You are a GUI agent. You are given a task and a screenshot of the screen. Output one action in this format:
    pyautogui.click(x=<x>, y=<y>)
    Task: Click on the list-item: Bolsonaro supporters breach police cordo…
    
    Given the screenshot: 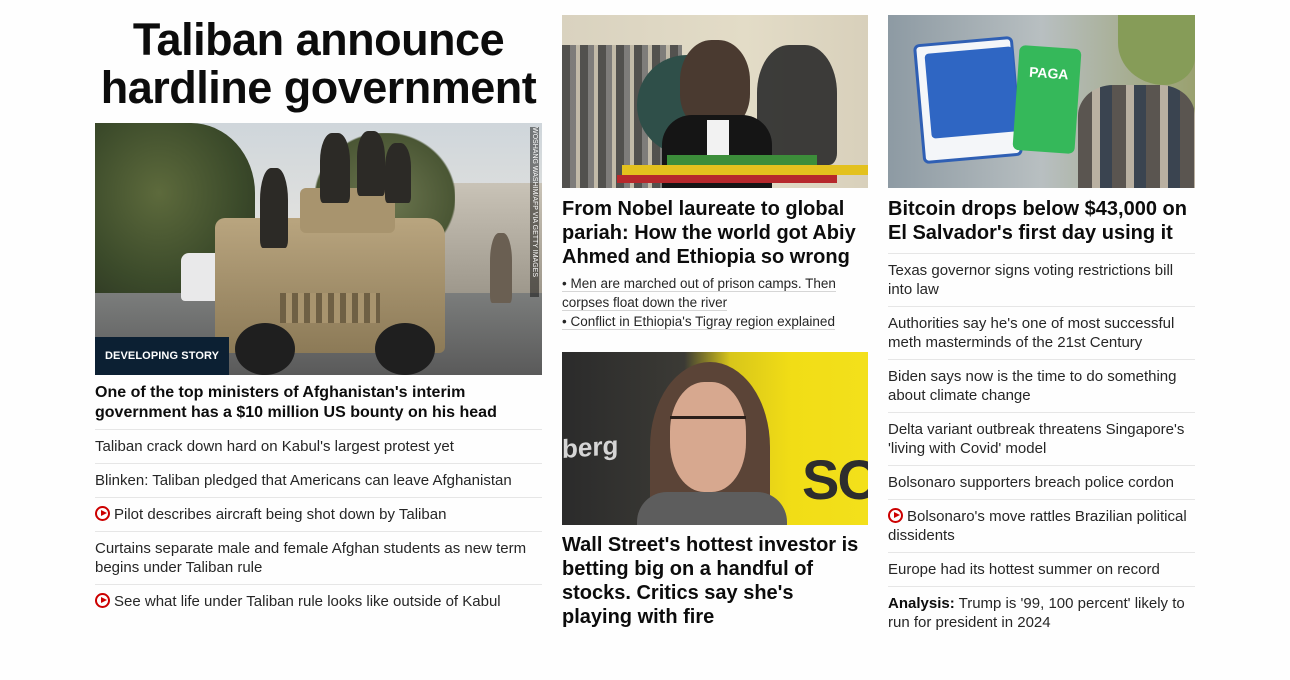 What is the action you would take?
    pyautogui.click(x=1041, y=483)
    